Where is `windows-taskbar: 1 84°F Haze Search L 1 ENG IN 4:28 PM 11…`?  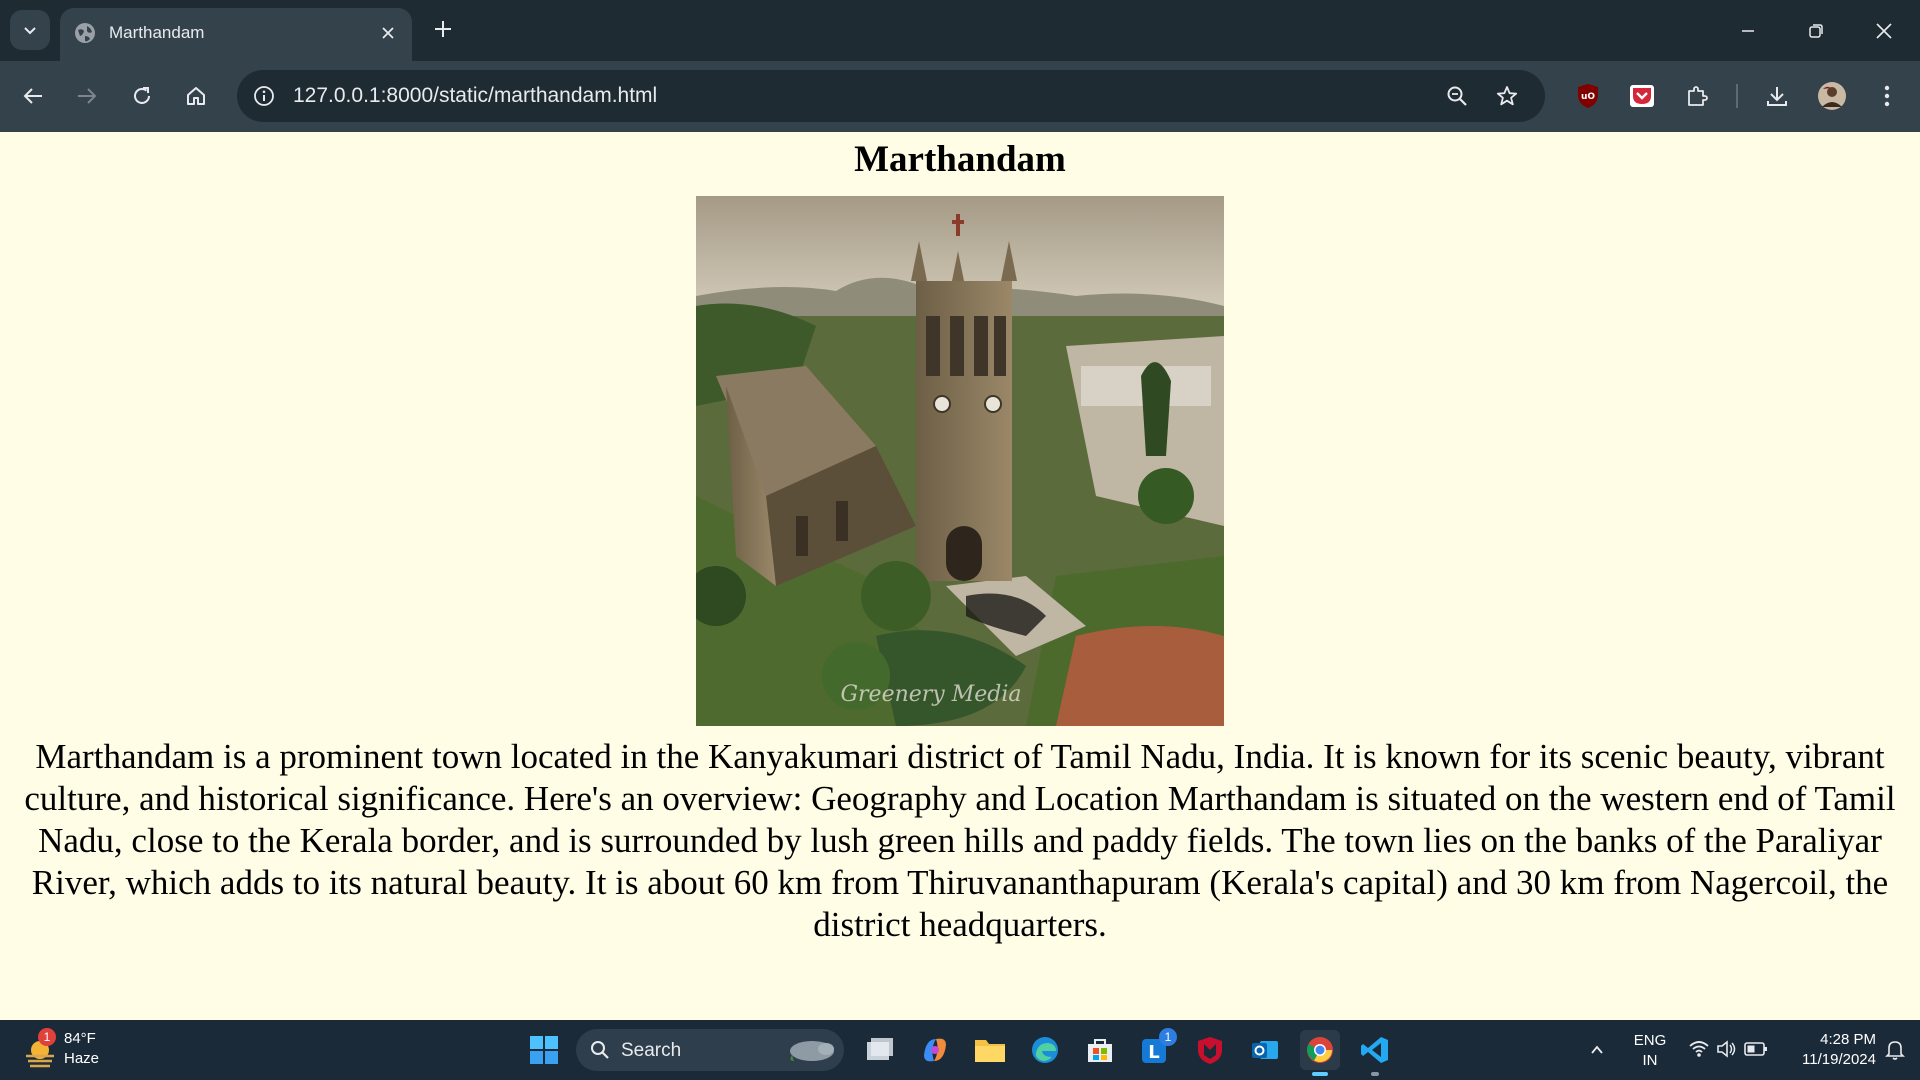 windows-taskbar: 1 84°F Haze Search L 1 ENG IN 4:28 PM 11… is located at coordinates (960, 1050).